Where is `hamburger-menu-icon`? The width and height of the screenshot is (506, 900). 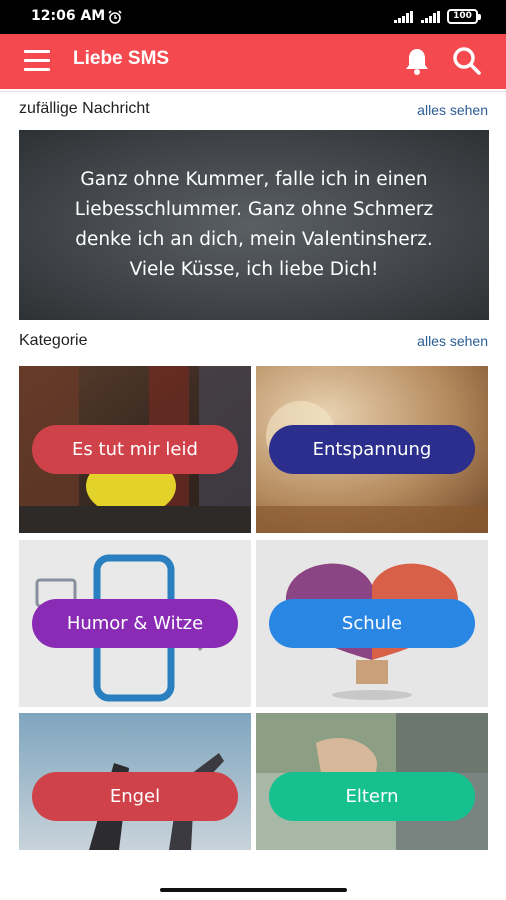 hamburger-menu-icon is located at coordinates (37, 61).